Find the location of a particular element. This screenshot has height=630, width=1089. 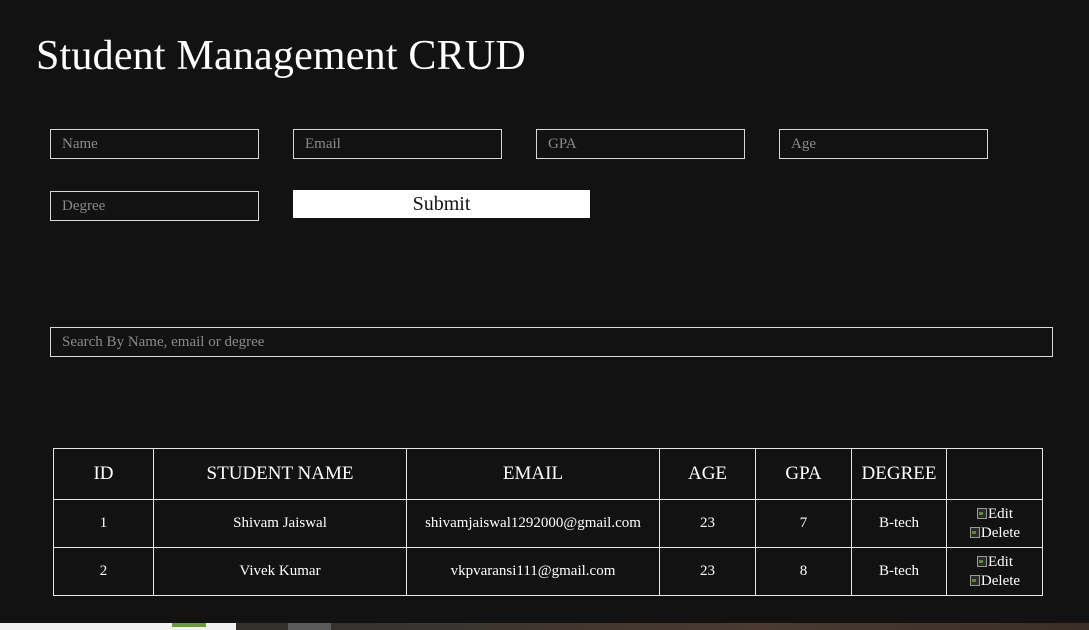

submit-button: Submit is located at coordinates (441, 204).